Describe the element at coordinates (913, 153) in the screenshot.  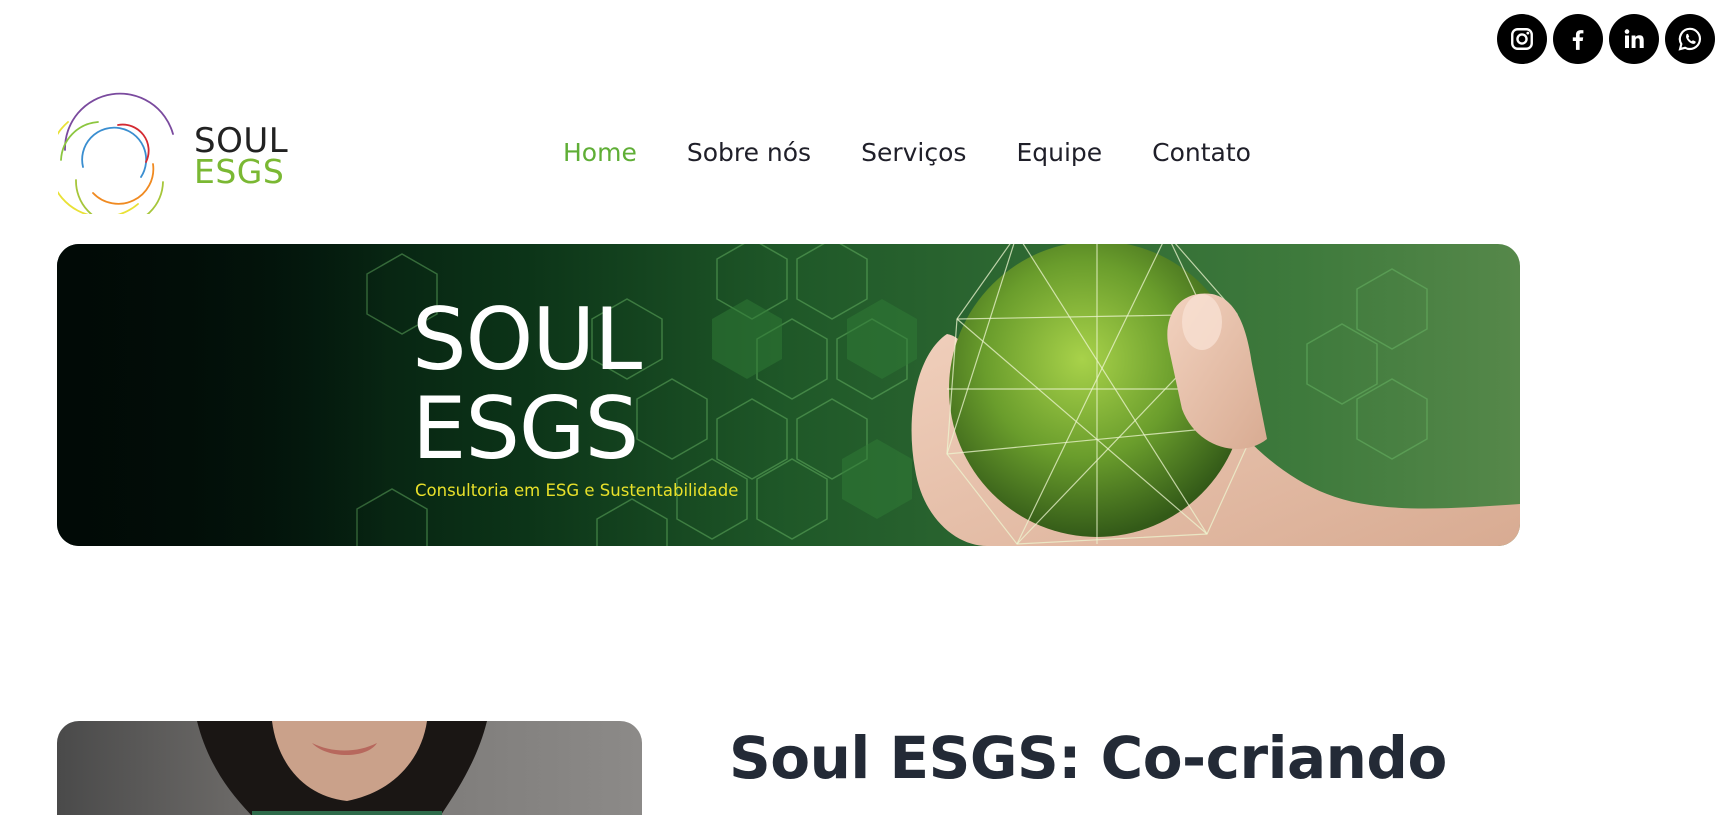
I see `nav-servicos: Serviços` at that location.